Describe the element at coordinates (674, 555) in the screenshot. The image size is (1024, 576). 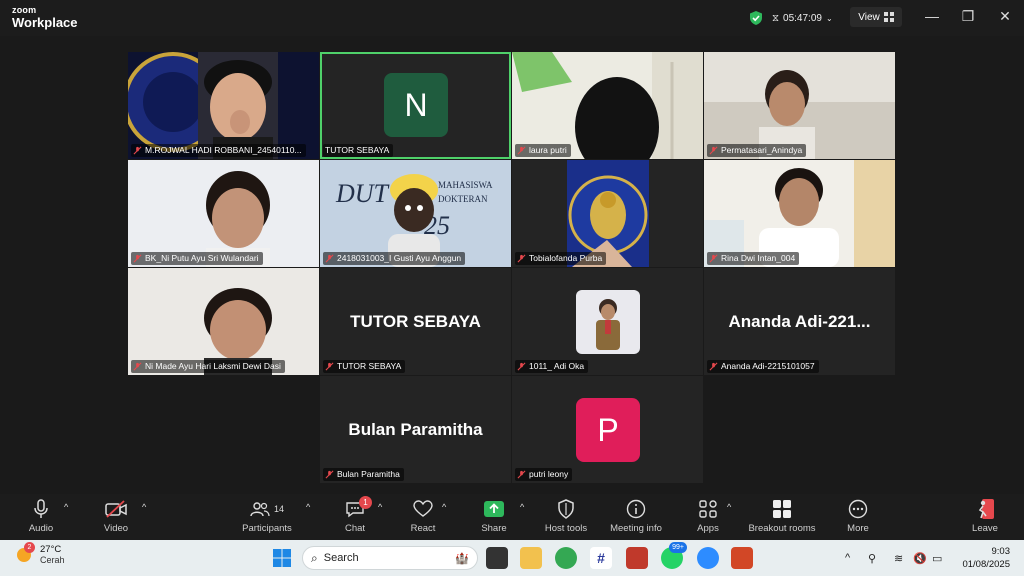
I see `whatsapp-icon: 99+` at that location.